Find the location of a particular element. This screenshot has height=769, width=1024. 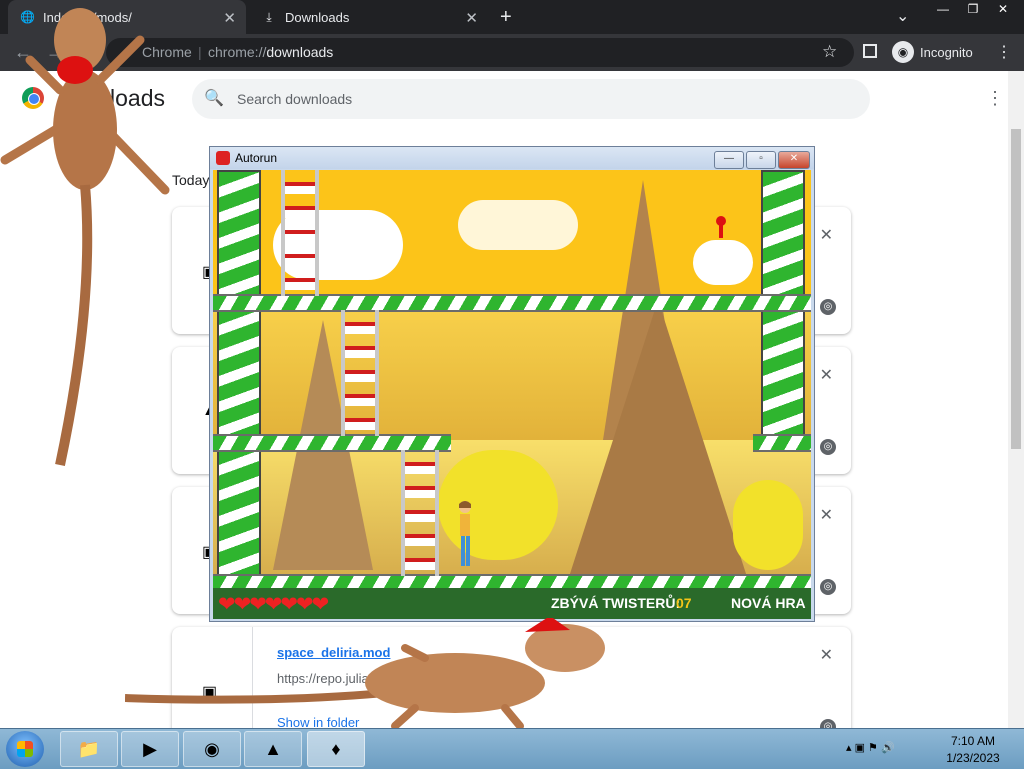

restore-icon: ❐ is located at coordinates (973, 10).